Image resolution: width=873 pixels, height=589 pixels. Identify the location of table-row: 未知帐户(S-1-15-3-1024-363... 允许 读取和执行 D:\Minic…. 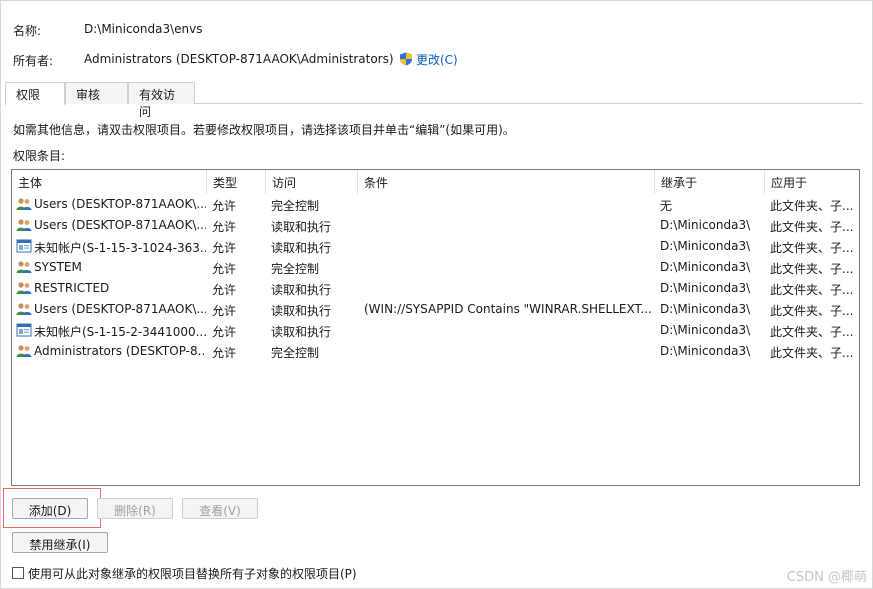
(435, 246).